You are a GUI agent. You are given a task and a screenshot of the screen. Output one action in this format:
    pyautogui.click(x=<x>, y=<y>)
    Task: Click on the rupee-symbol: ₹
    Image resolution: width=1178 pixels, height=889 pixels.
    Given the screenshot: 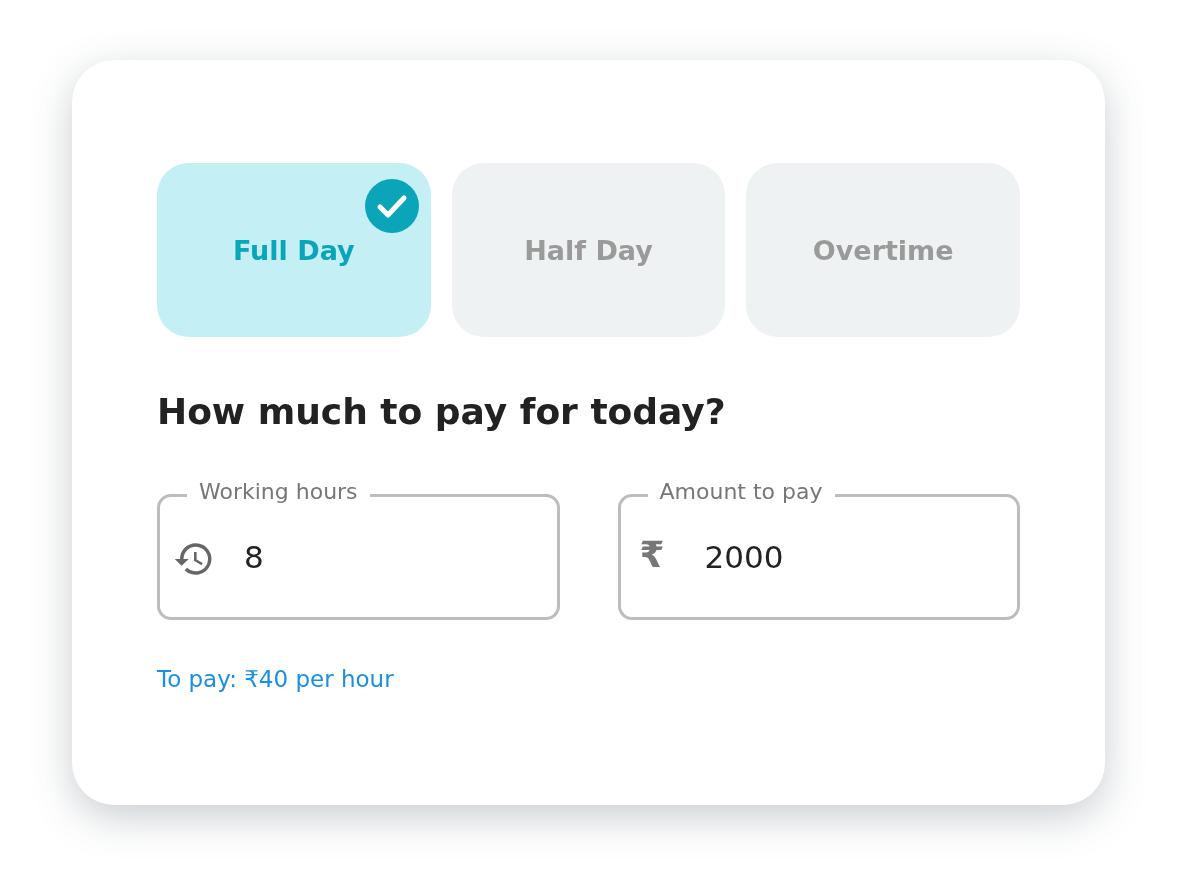 What is the action you would take?
    pyautogui.click(x=652, y=554)
    